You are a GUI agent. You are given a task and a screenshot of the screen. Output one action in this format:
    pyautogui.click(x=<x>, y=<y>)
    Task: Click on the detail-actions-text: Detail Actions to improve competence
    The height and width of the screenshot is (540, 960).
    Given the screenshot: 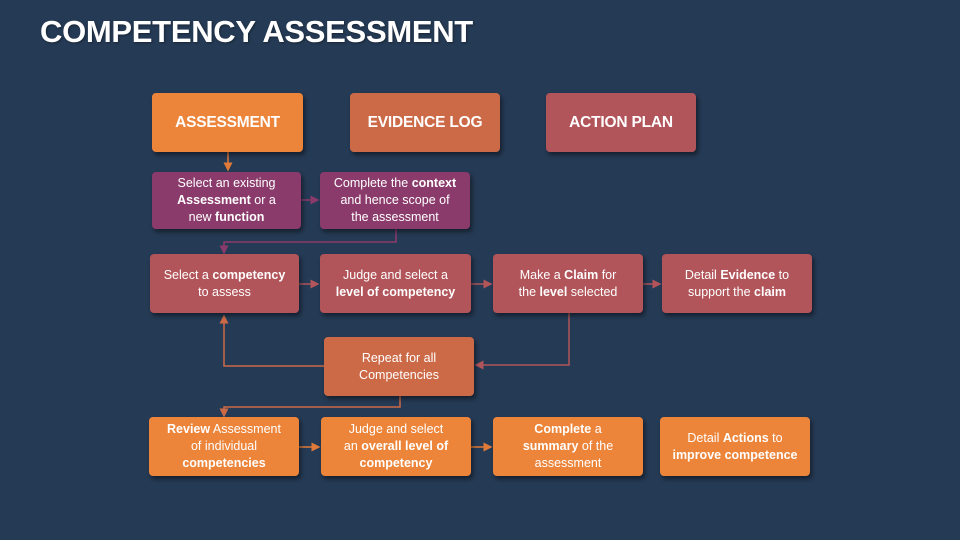 What is the action you would take?
    pyautogui.click(x=734, y=447)
    